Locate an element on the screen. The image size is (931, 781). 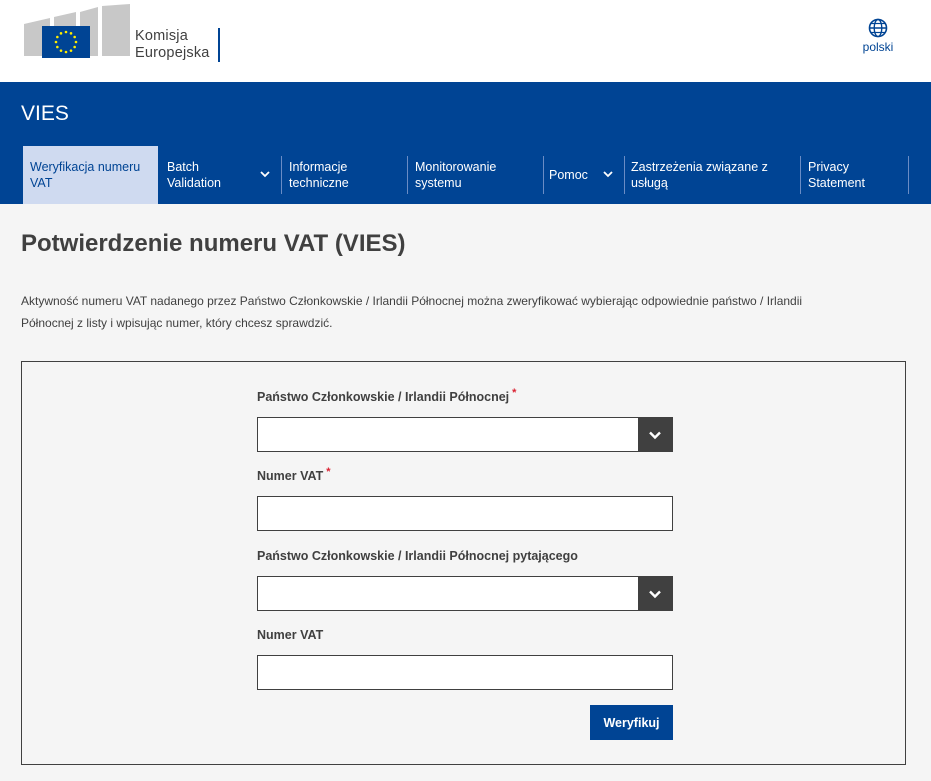
nav-label-line1: Weryfikacja numeru is located at coordinates (85, 167).